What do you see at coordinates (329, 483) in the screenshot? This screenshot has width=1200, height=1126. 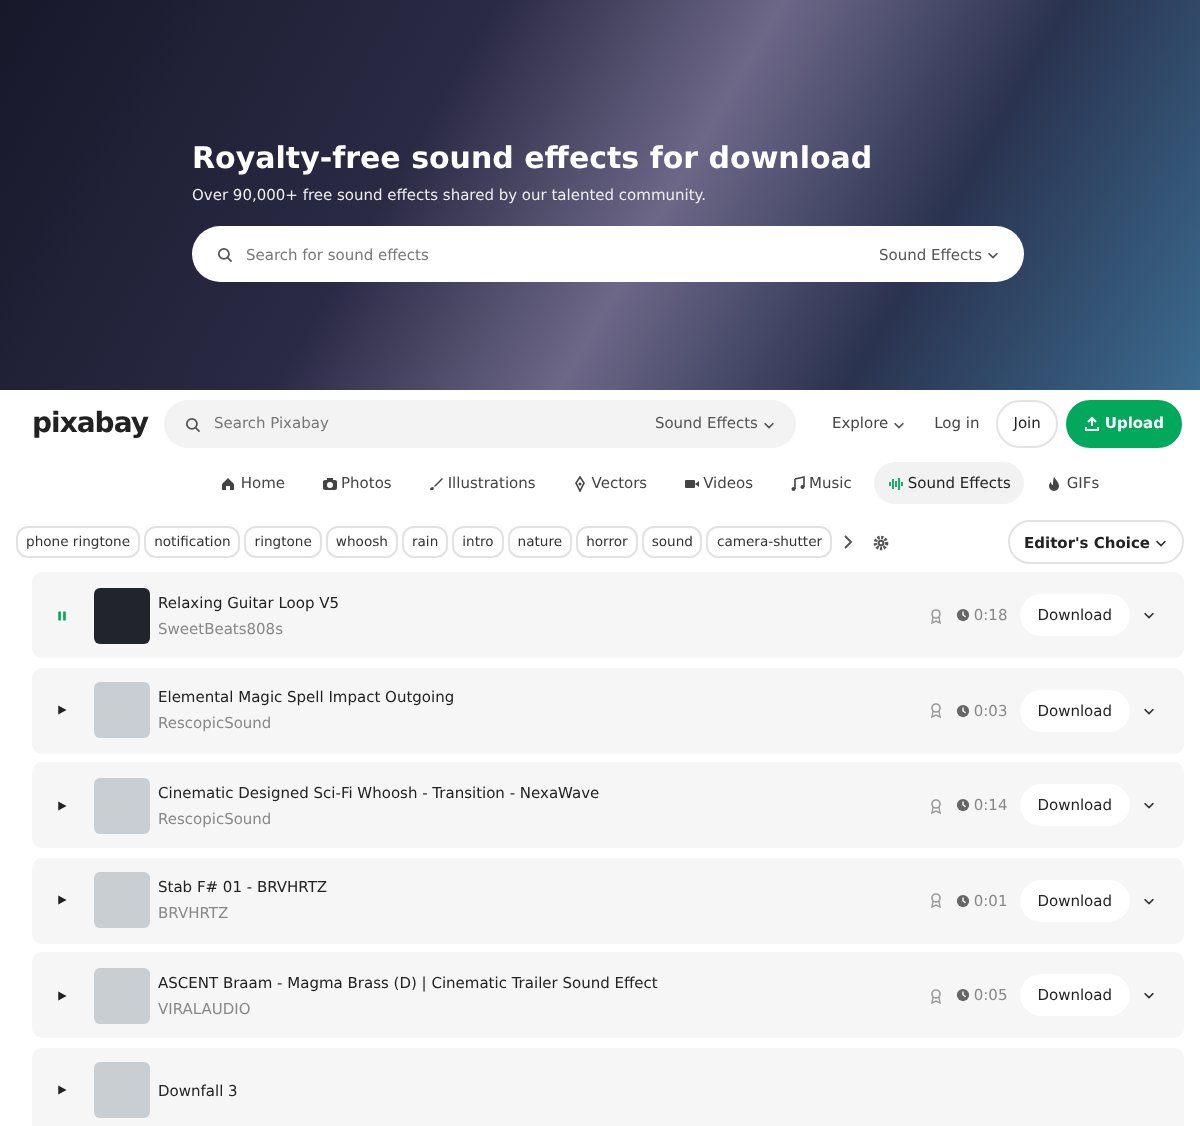 I see `camera-icon` at bounding box center [329, 483].